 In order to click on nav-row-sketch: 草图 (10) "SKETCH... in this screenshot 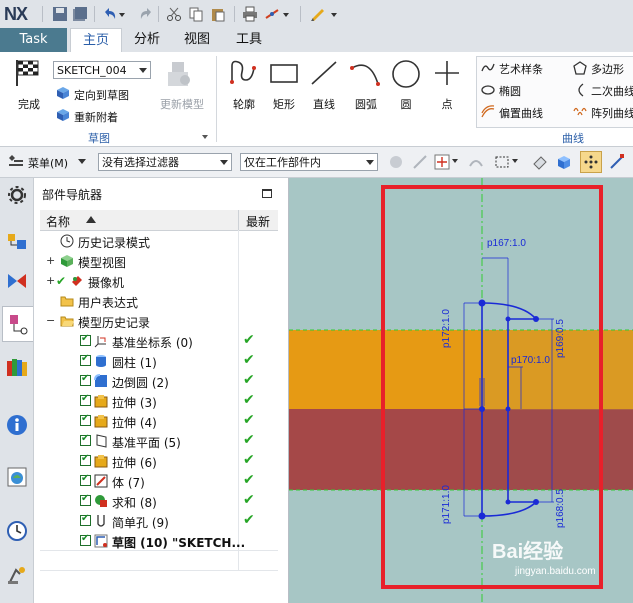, I will do `click(159, 541)`.